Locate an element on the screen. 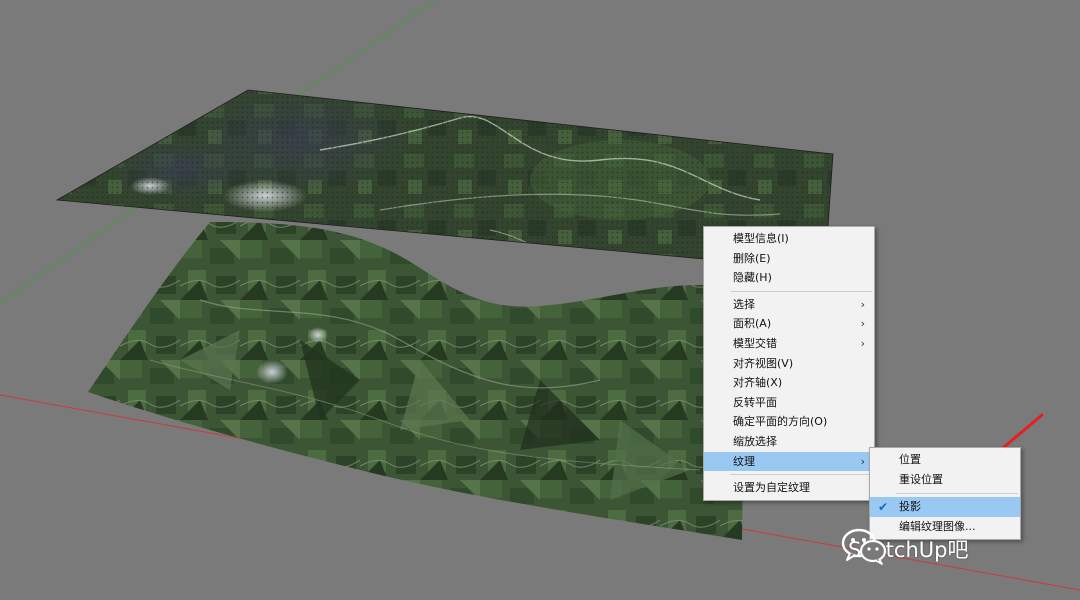 Image resolution: width=1080 pixels, height=600 pixels. menu-item-label: 对齐视图(V) is located at coordinates (763, 363).